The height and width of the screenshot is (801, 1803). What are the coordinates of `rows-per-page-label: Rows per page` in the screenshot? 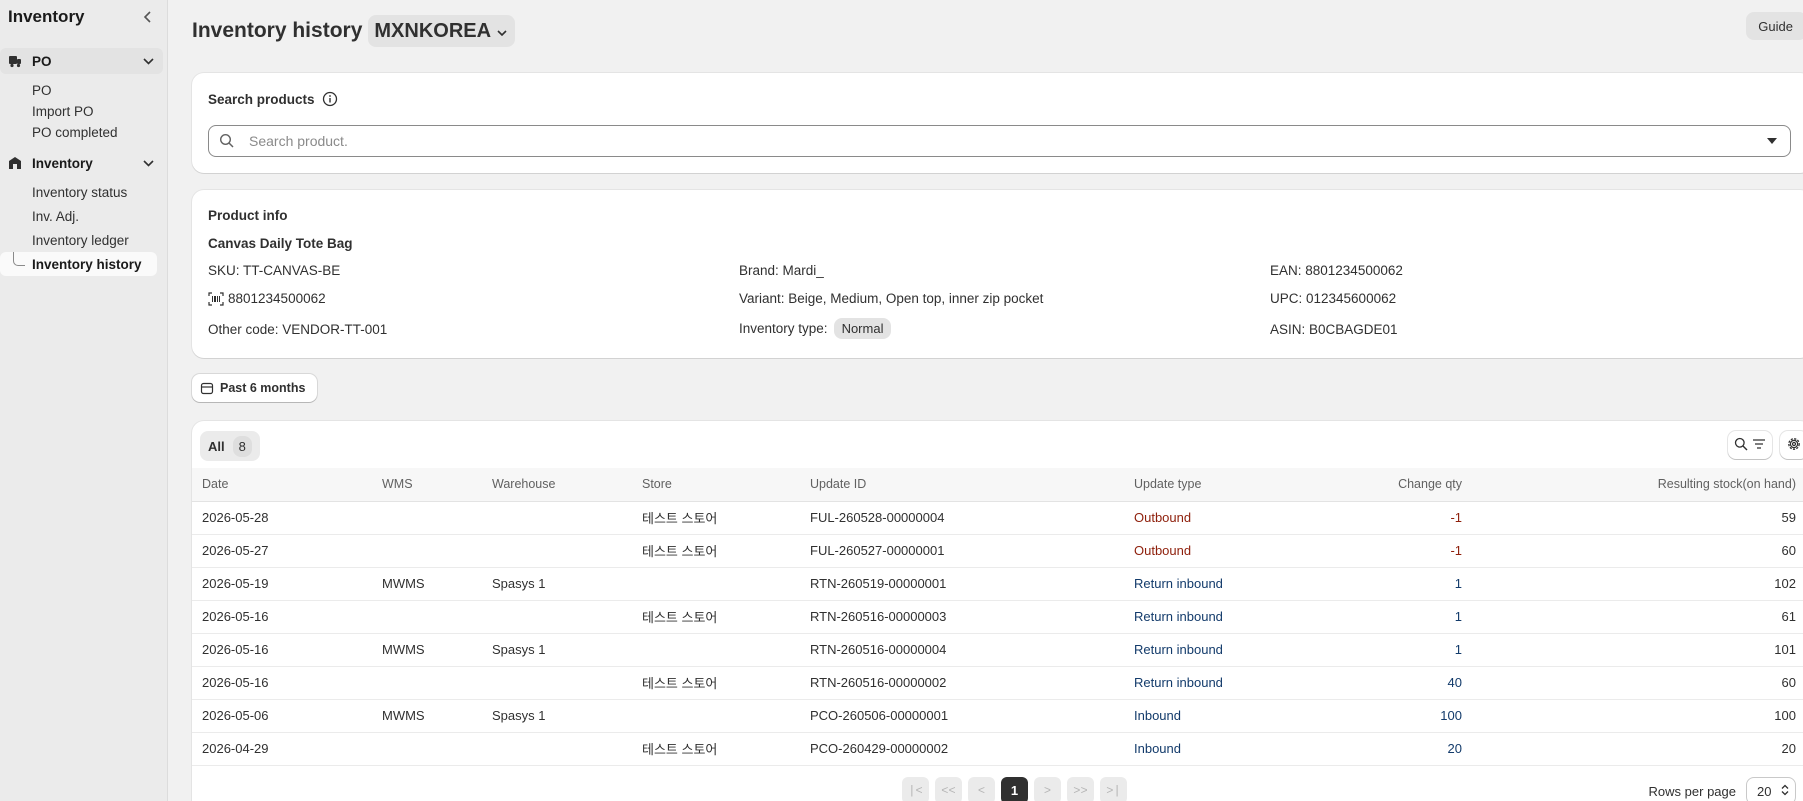 It's located at (1692, 791).